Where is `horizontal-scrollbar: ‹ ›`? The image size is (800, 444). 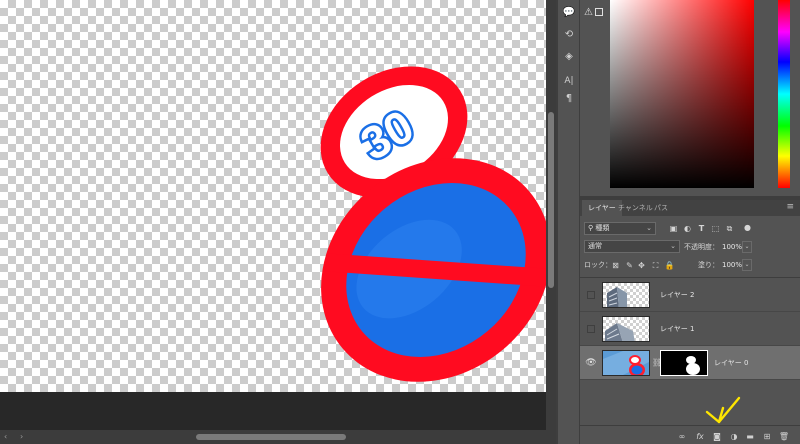 horizontal-scrollbar: ‹ › is located at coordinates (278, 437).